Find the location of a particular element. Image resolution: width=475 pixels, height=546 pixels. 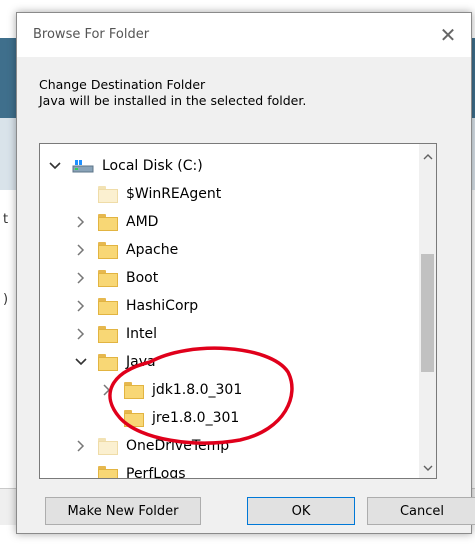

description-heading: Change Destination Folder is located at coordinates (122, 84).